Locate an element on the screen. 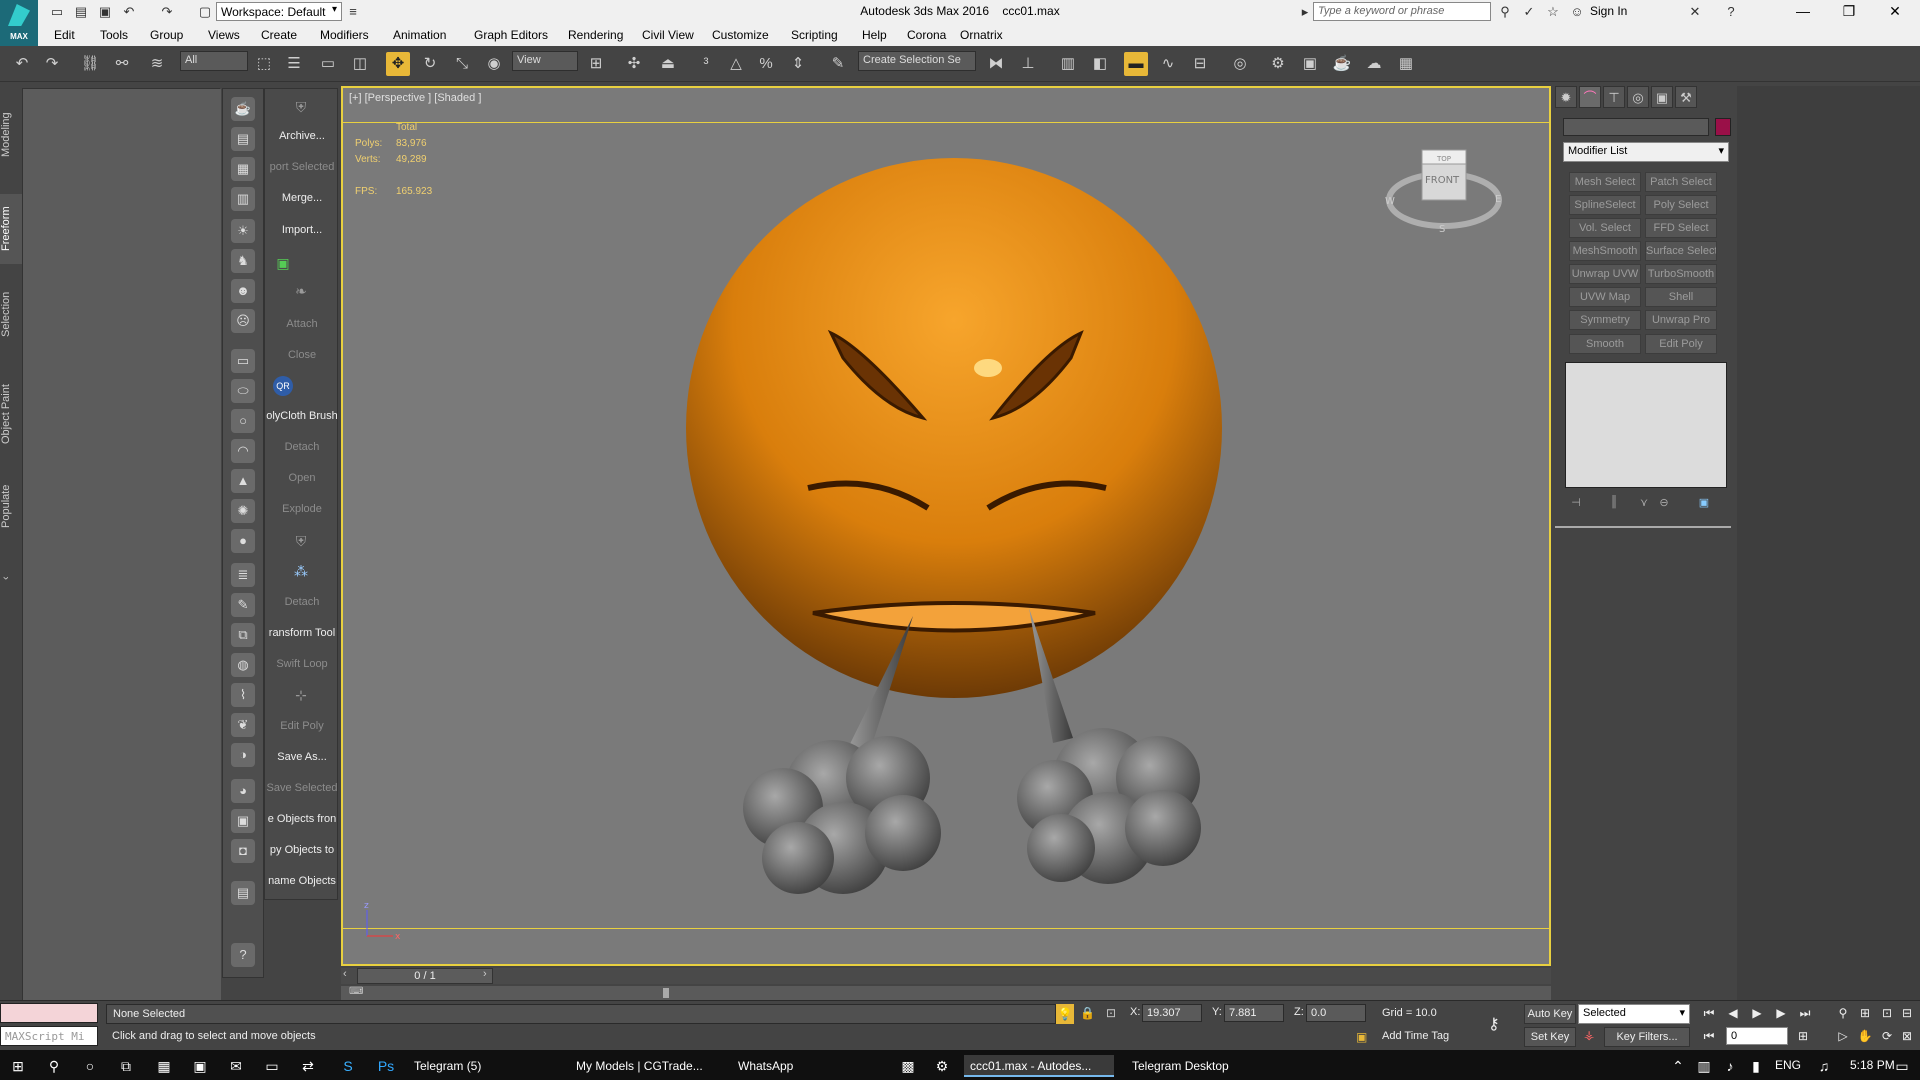  modifier-mesh-select-button: Mesh Select is located at coordinates (1605, 182).